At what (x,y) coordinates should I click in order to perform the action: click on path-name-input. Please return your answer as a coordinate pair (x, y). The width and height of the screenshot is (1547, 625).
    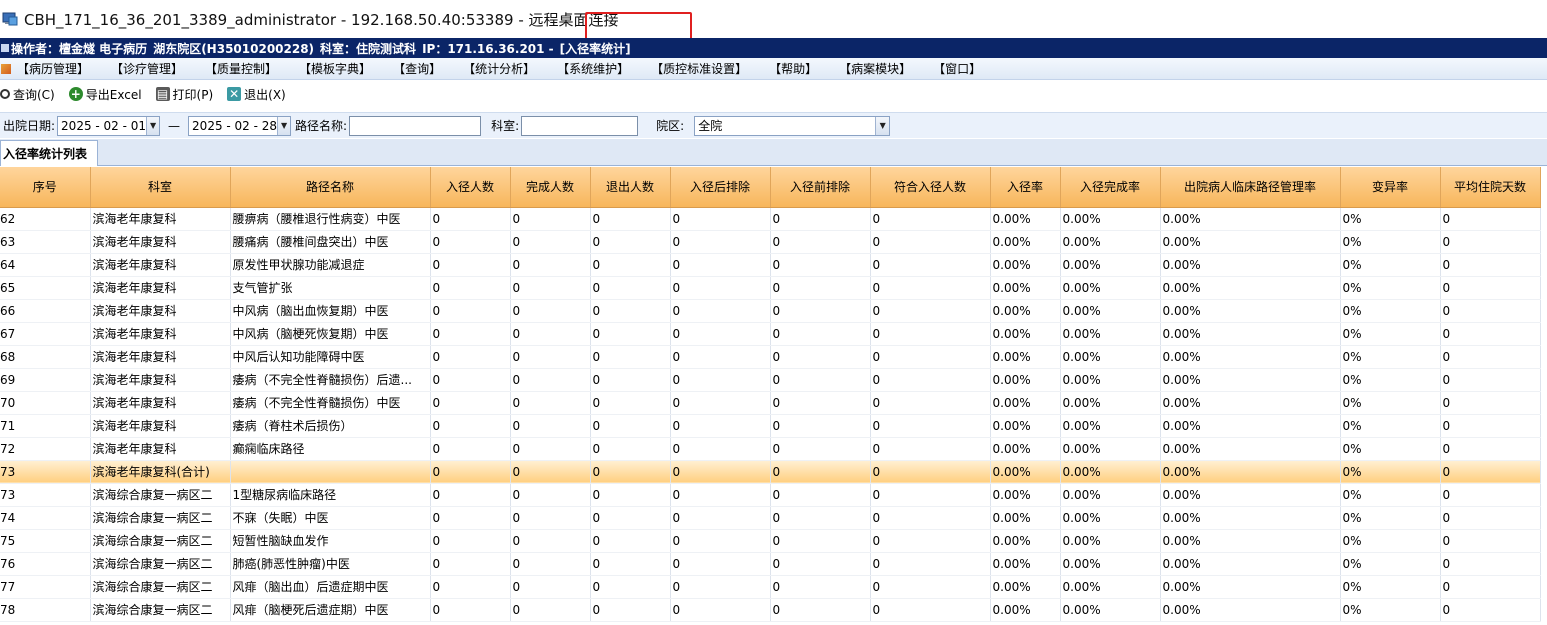
    Looking at the image, I should click on (415, 125).